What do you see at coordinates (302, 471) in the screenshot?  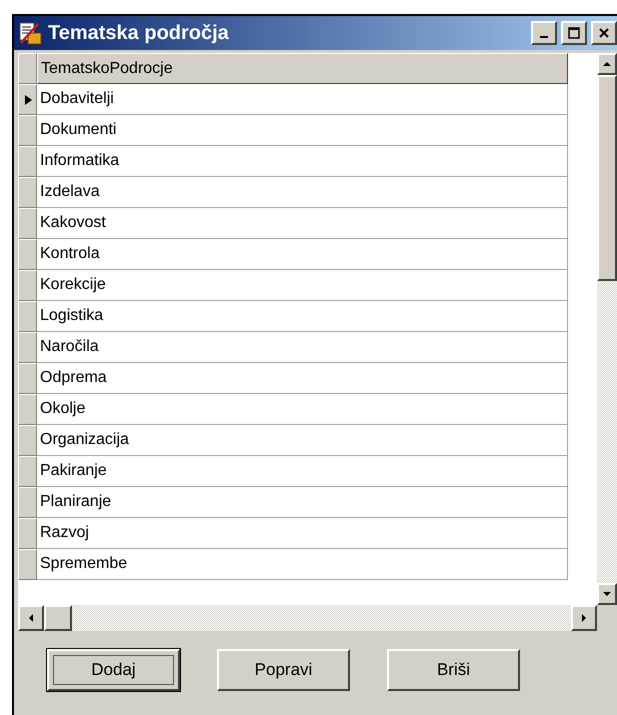 I see `table-cell: Pakiranje` at bounding box center [302, 471].